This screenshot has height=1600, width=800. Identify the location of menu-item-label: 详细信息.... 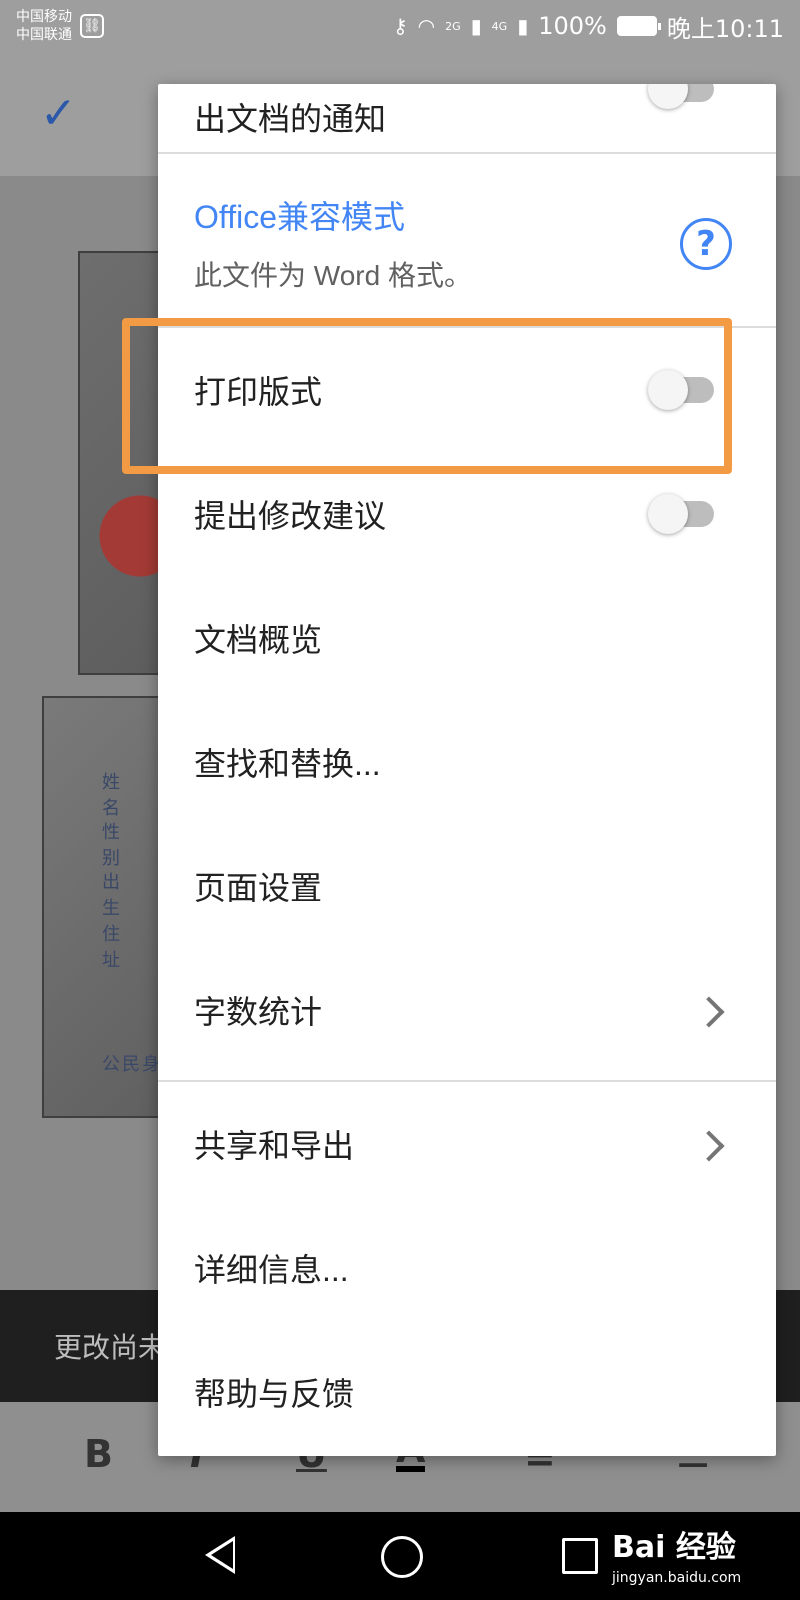
(271, 1270).